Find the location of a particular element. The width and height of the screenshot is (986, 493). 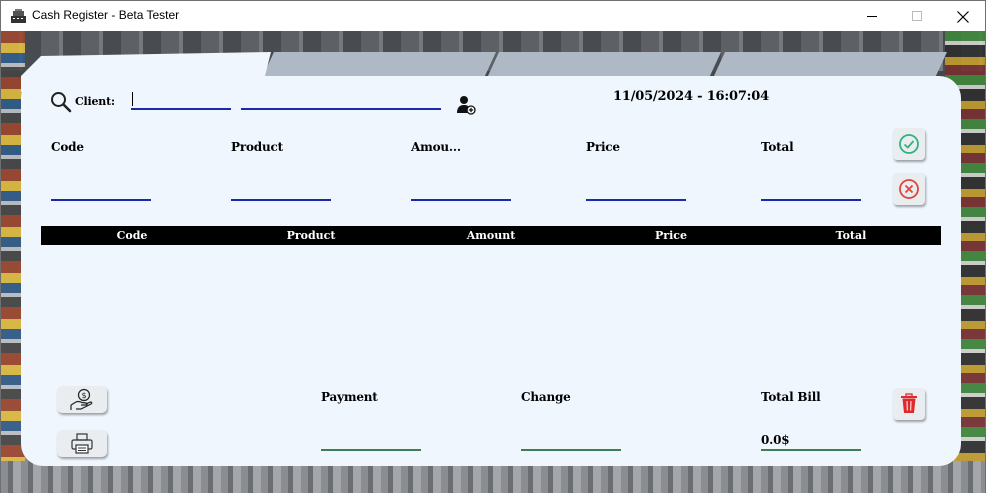

client-name-underline is located at coordinates (341, 109).